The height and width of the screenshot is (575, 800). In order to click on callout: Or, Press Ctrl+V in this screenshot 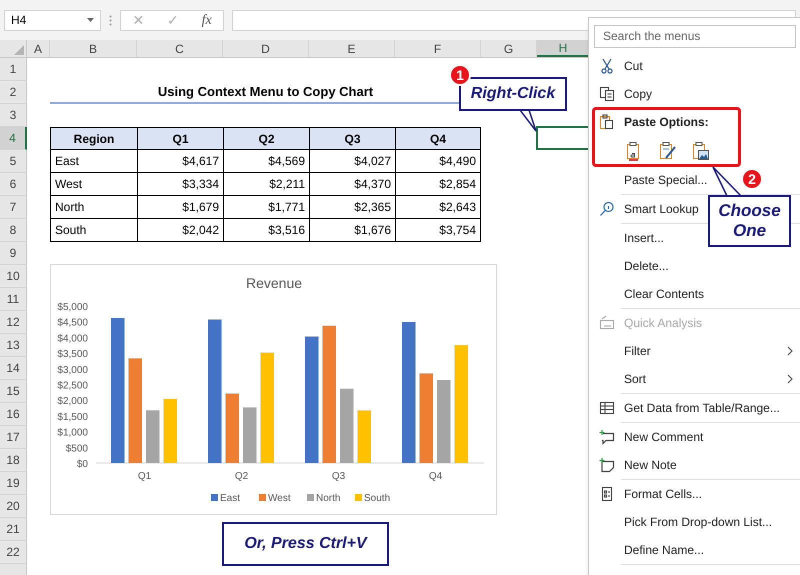, I will do `click(305, 544)`.